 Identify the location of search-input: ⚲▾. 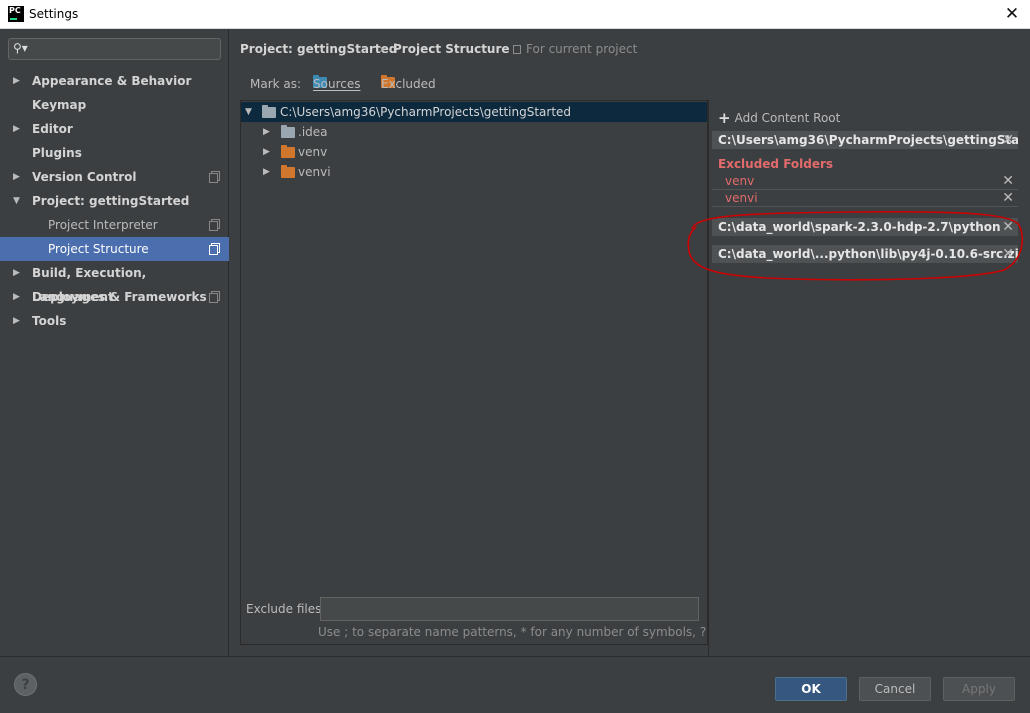
(114, 49).